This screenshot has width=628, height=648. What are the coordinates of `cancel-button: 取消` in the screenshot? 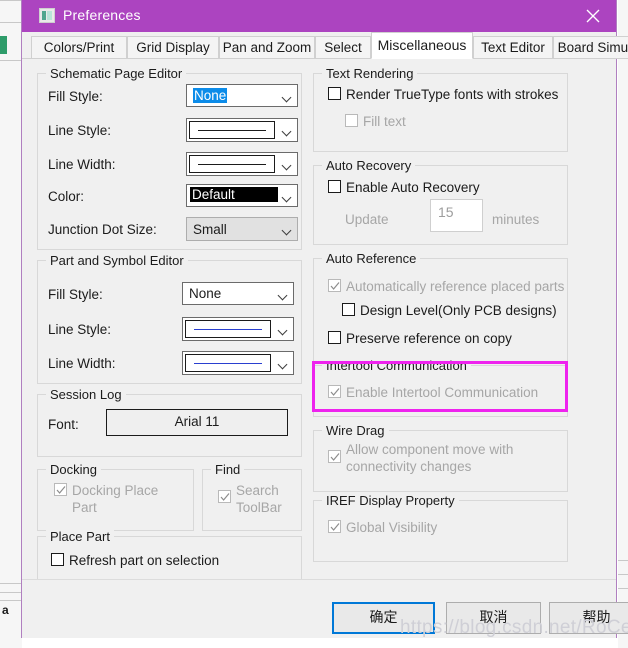 It's located at (493, 618).